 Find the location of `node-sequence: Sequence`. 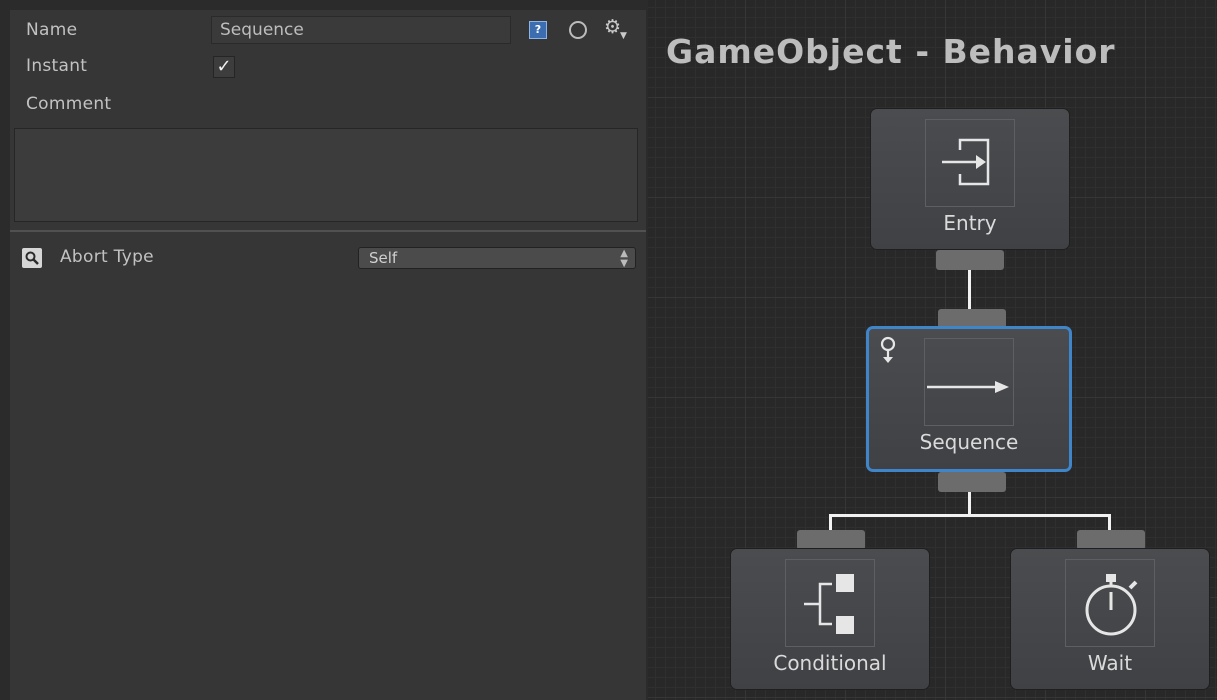

node-sequence: Sequence is located at coordinates (969, 399).